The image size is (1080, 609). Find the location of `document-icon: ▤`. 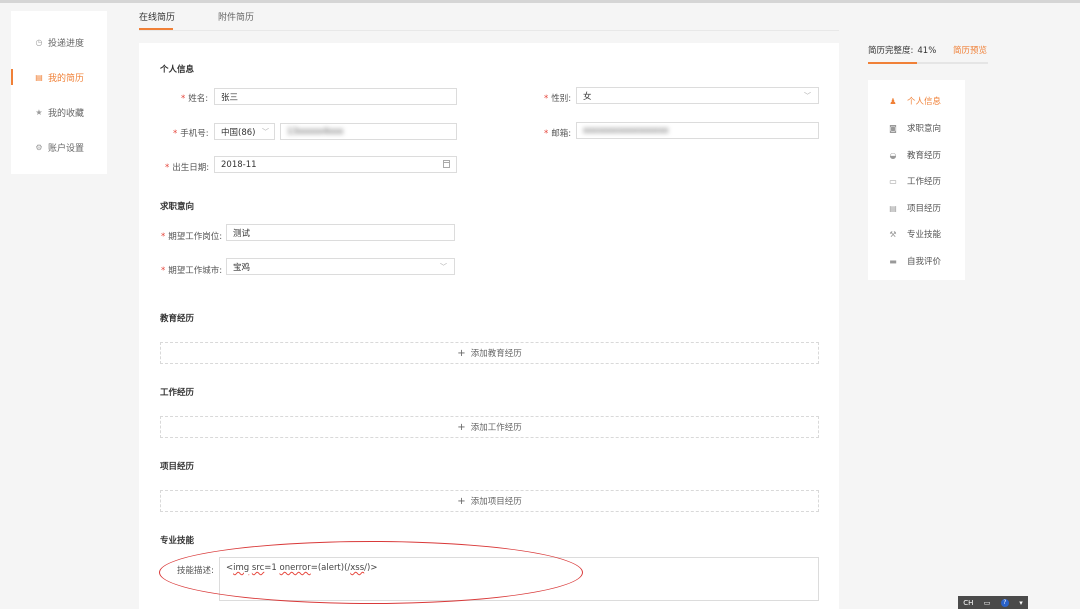

document-icon: ▤ is located at coordinates (893, 208).